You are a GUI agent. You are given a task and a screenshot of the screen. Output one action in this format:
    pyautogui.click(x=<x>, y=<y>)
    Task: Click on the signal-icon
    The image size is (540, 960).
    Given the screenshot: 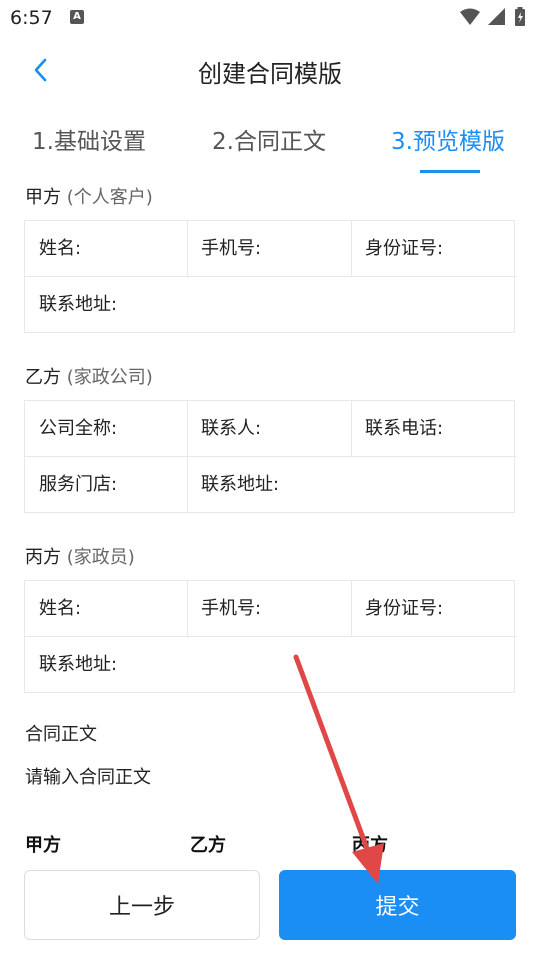 What is the action you would take?
    pyautogui.click(x=496, y=16)
    